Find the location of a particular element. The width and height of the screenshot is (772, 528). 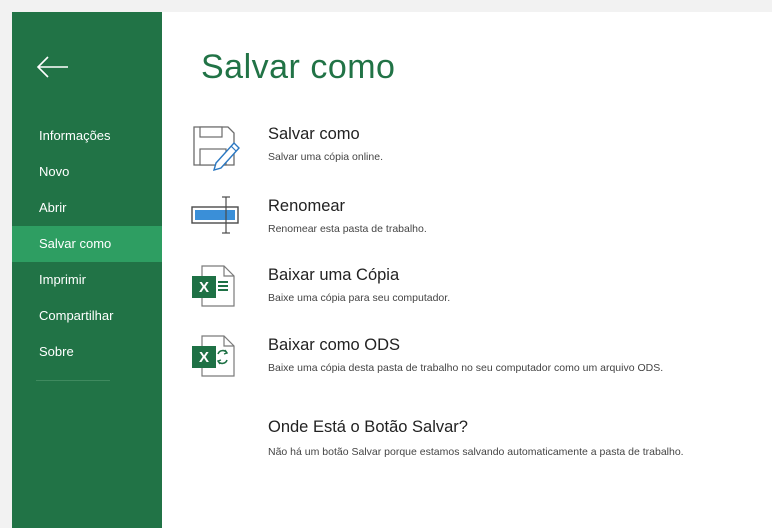

back-arrow-icon is located at coordinates (54, 67).